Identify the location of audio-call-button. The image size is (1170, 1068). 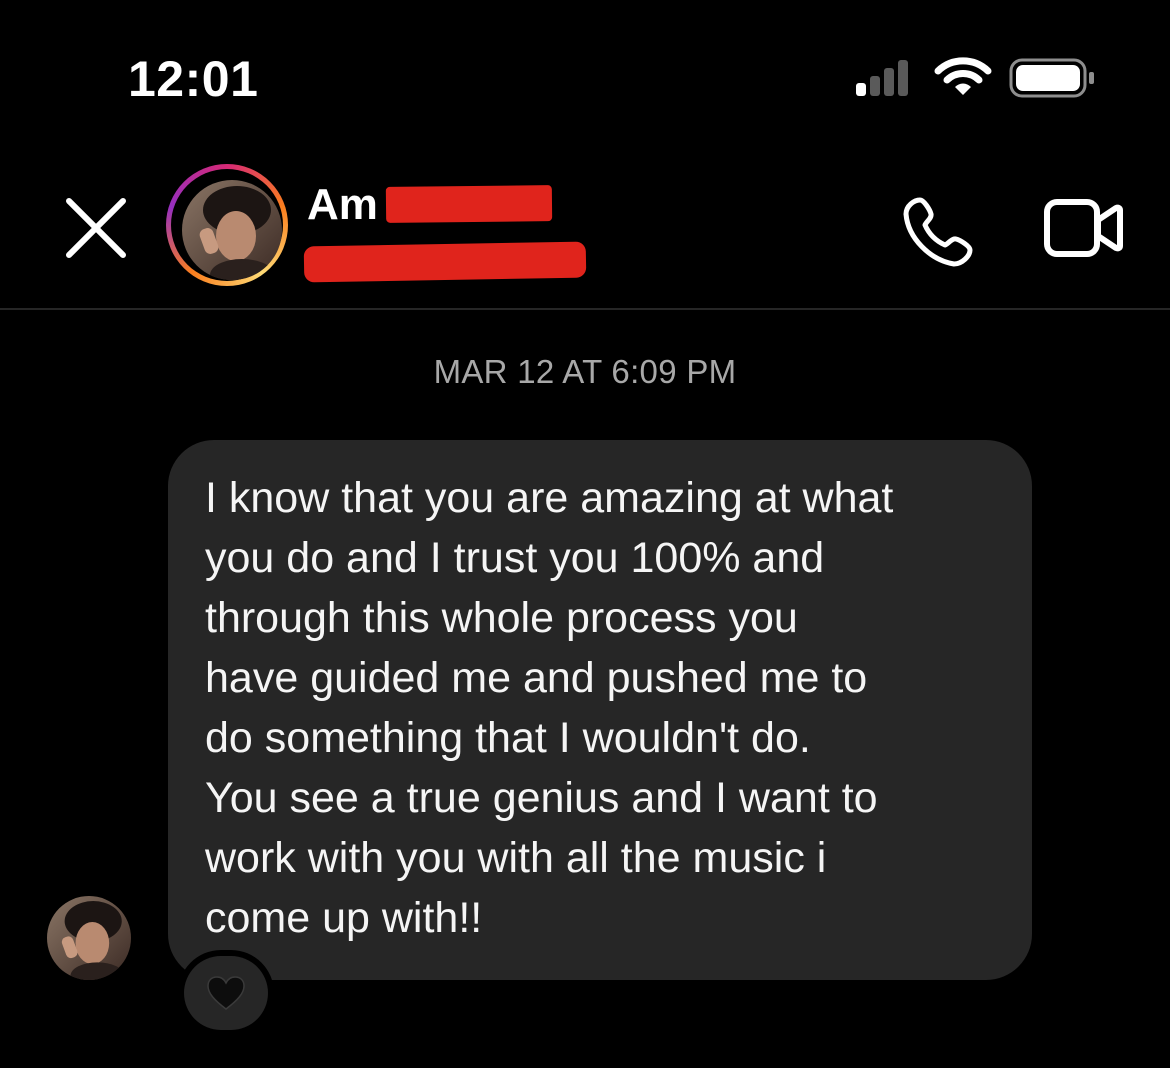
(938, 232).